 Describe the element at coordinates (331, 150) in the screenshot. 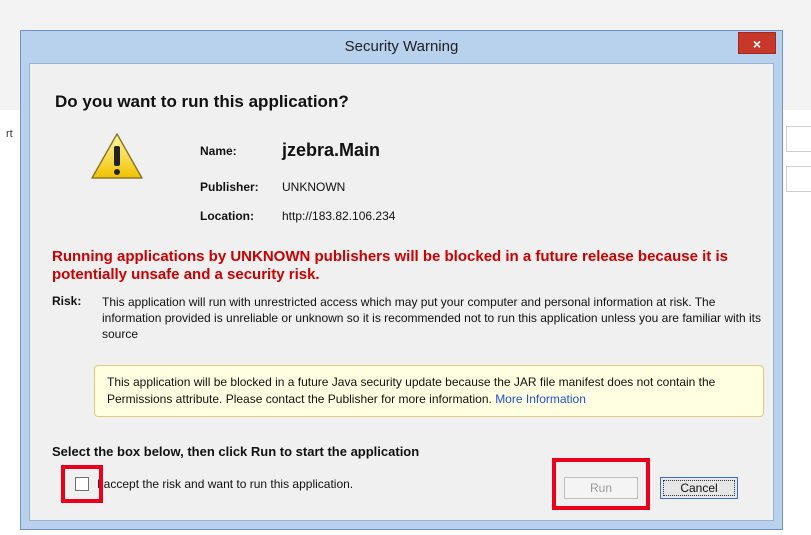

I see `name-value: jzebra.Main` at that location.